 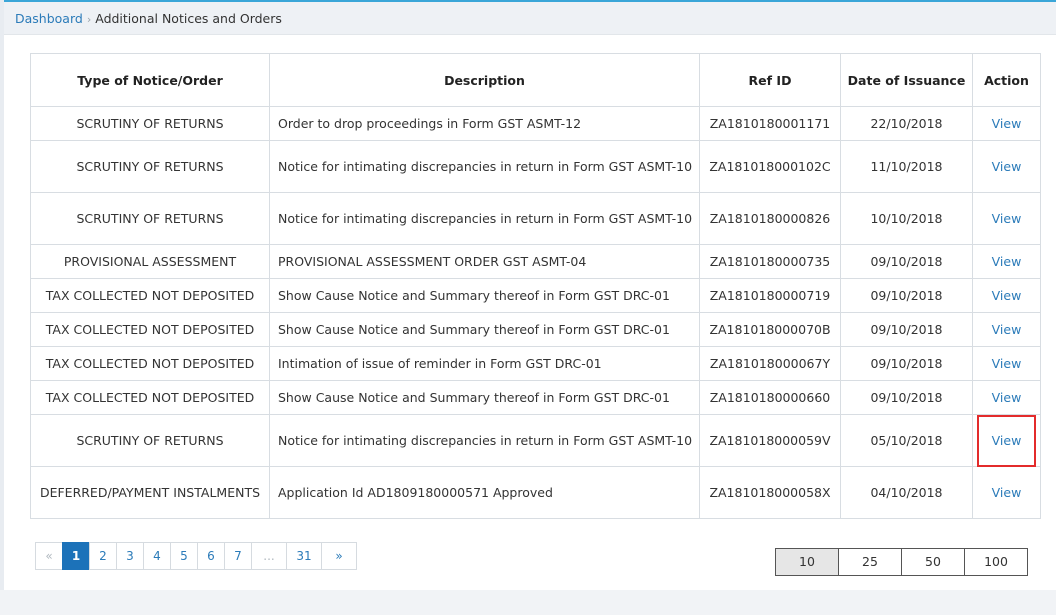 What do you see at coordinates (49, 18) in the screenshot?
I see `breadcrumb-dashboard-link: Dashboard` at bounding box center [49, 18].